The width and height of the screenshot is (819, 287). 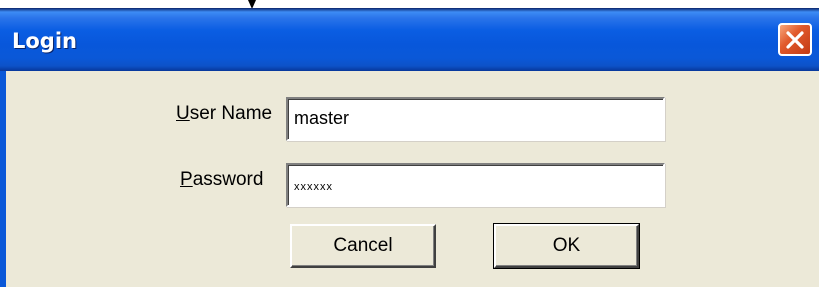 I want to click on close-icon, so click(x=795, y=39).